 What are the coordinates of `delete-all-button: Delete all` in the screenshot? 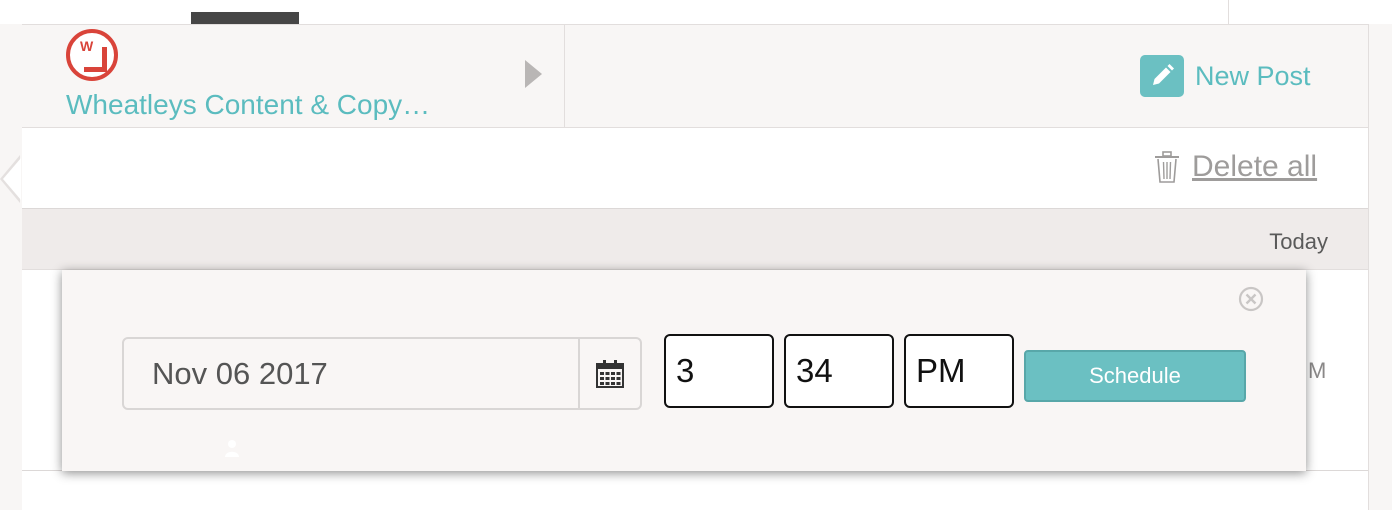 It's located at (1235, 167).